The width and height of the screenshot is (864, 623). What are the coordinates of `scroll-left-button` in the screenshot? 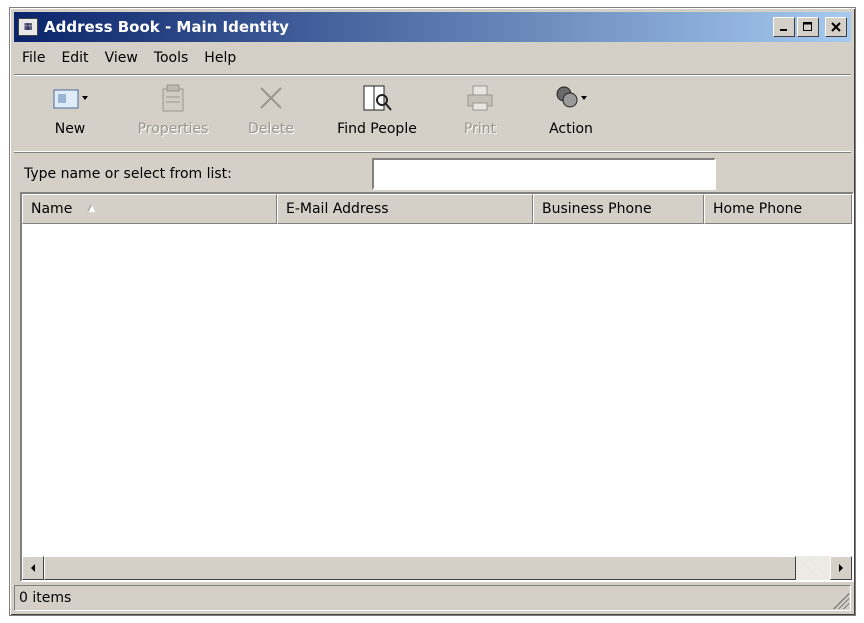 It's located at (33, 568).